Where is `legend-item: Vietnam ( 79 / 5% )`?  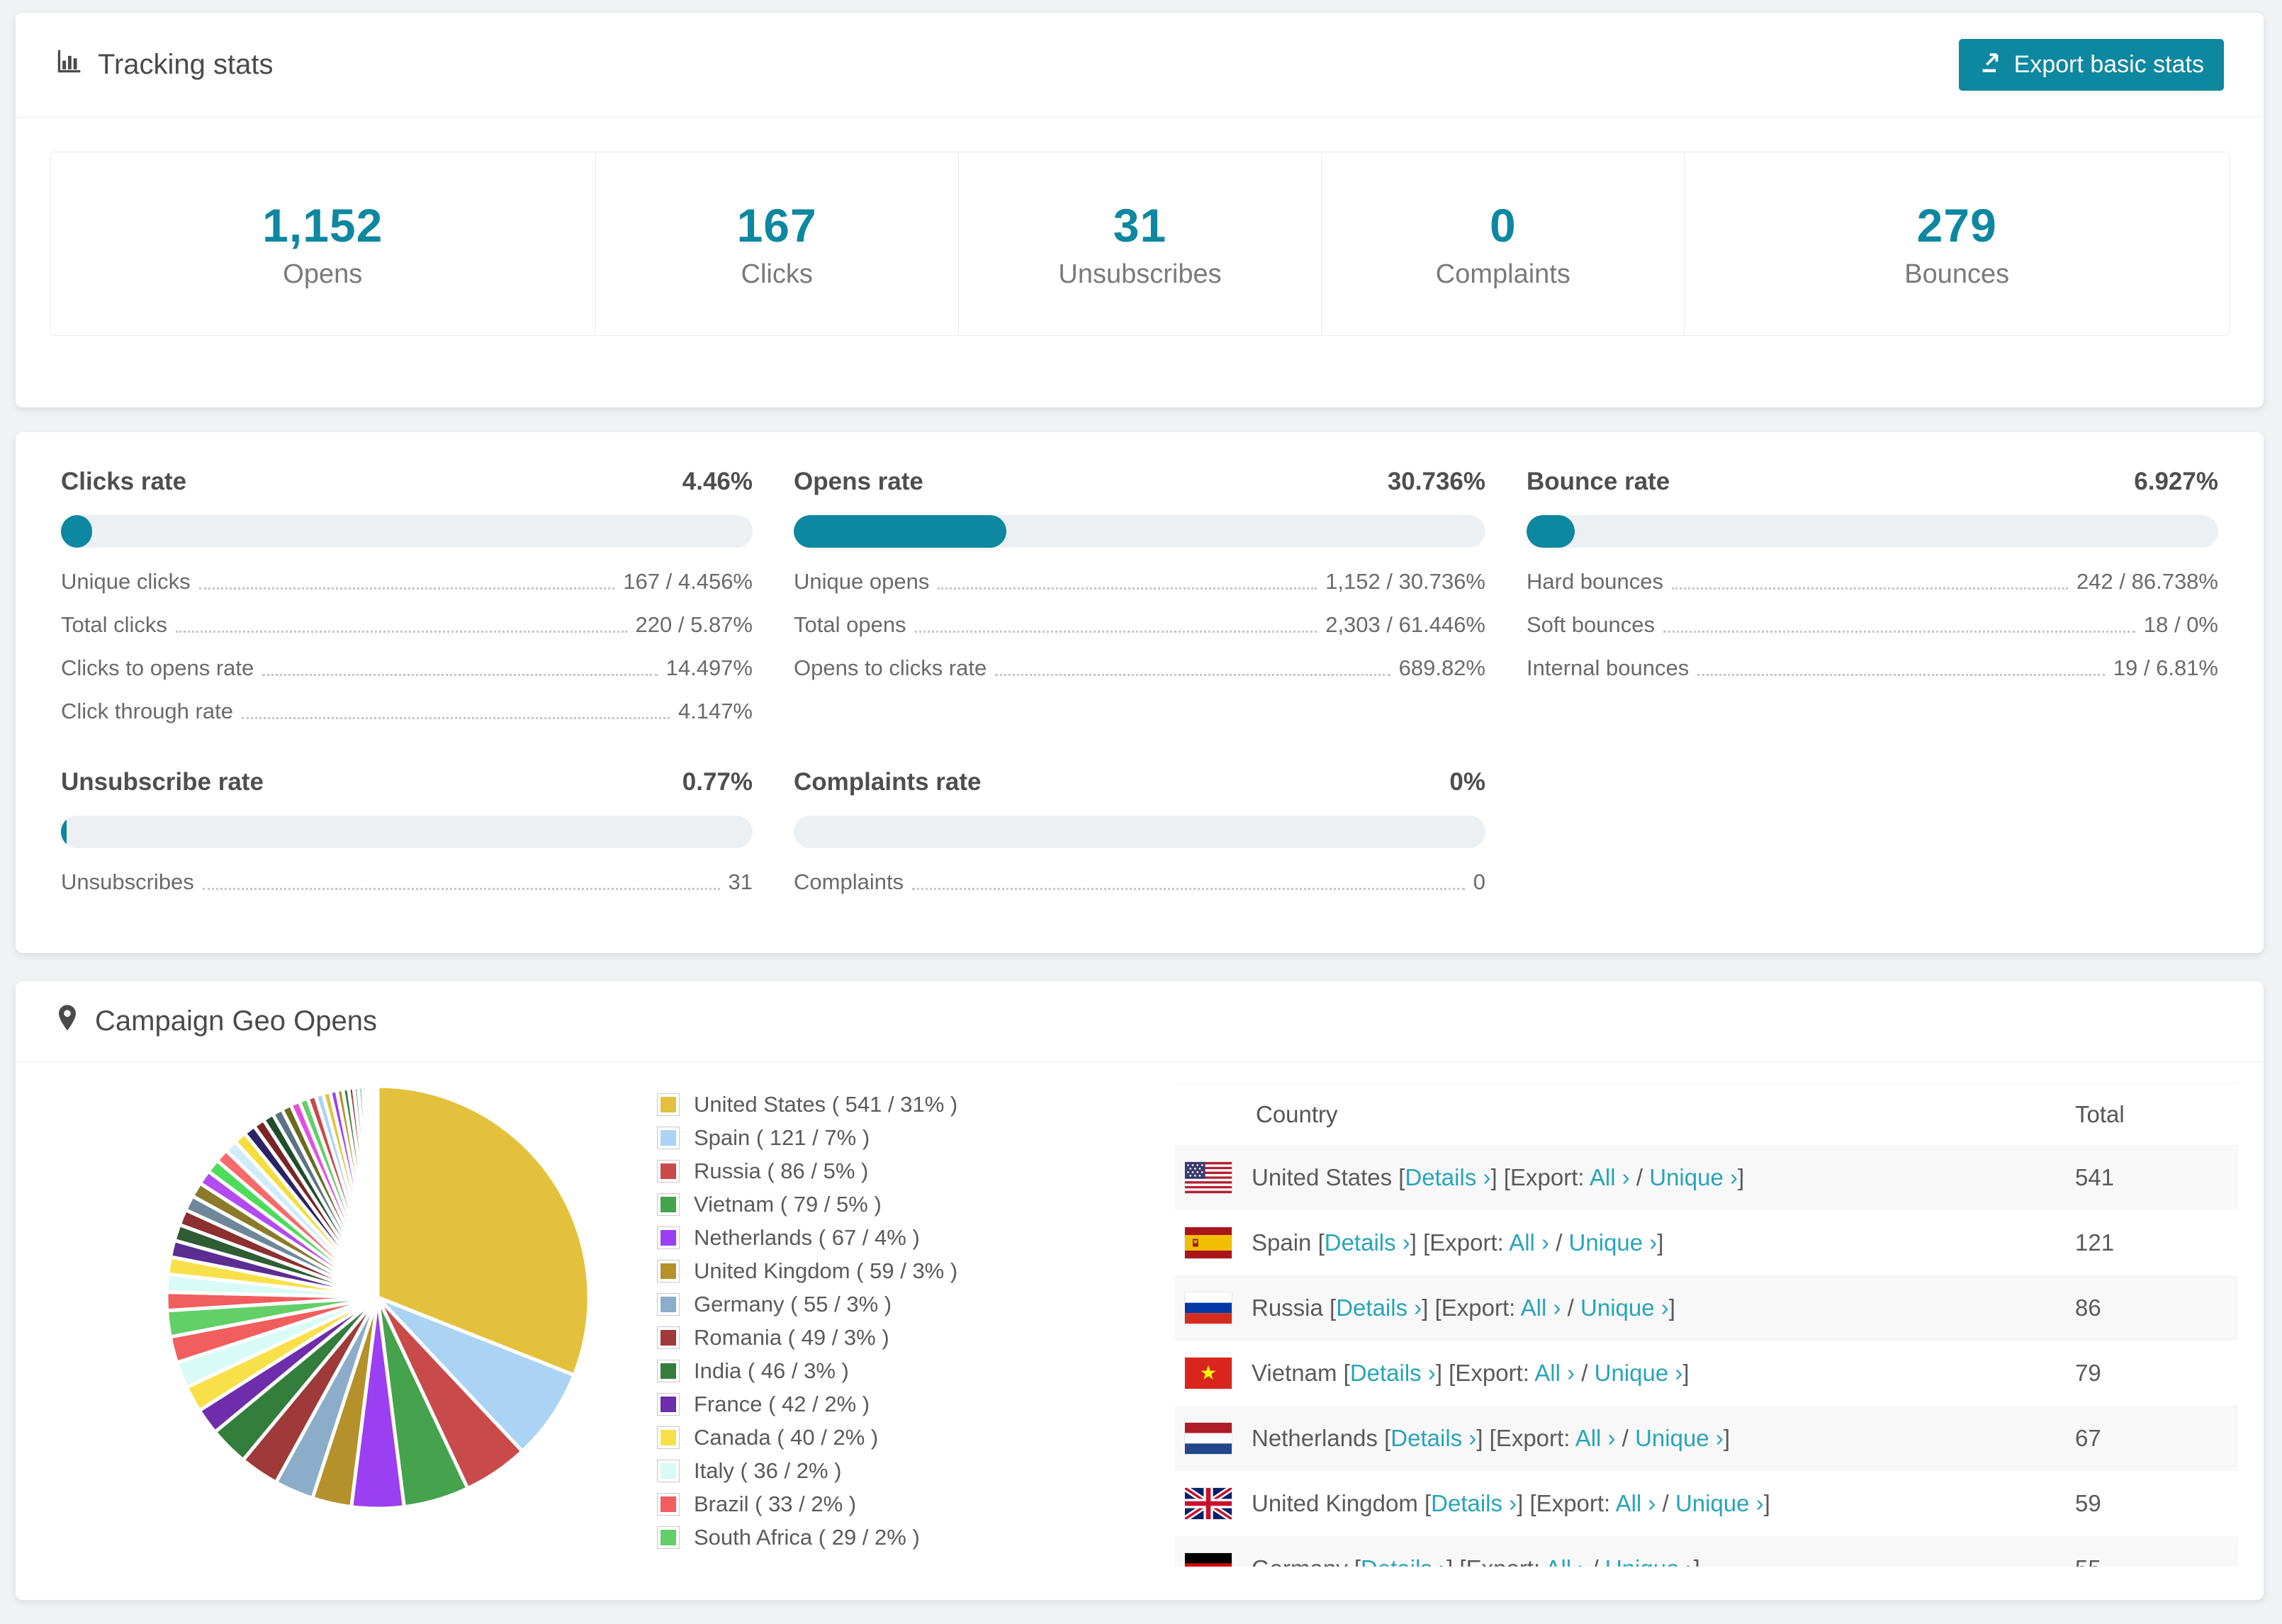 legend-item: Vietnam ( 79 / 5% ) is located at coordinates (807, 1205).